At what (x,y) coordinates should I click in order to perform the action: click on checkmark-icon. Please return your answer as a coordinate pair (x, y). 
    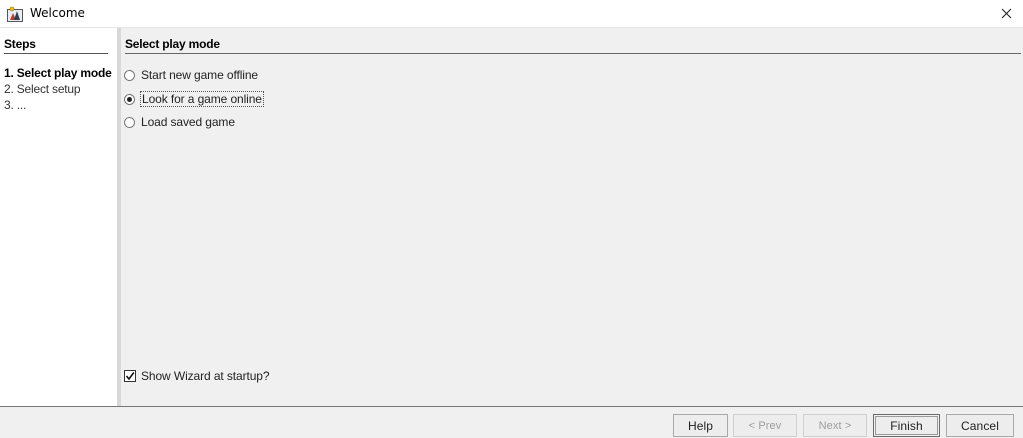
    Looking at the image, I should click on (130, 376).